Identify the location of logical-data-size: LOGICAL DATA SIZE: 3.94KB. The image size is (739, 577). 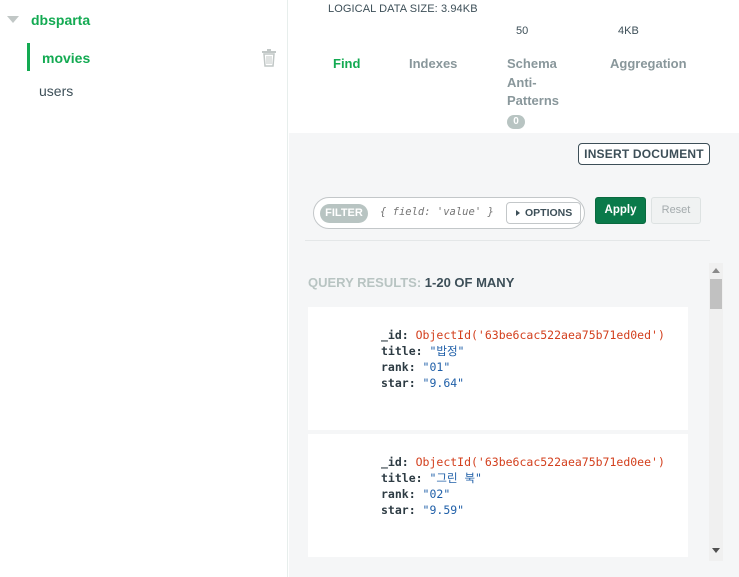
(403, 9).